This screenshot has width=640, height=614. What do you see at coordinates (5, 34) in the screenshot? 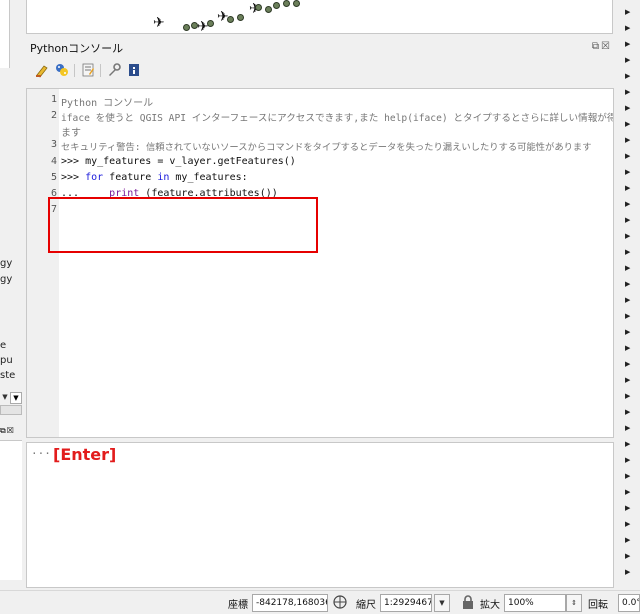
I see `left-panel-list` at bounding box center [5, 34].